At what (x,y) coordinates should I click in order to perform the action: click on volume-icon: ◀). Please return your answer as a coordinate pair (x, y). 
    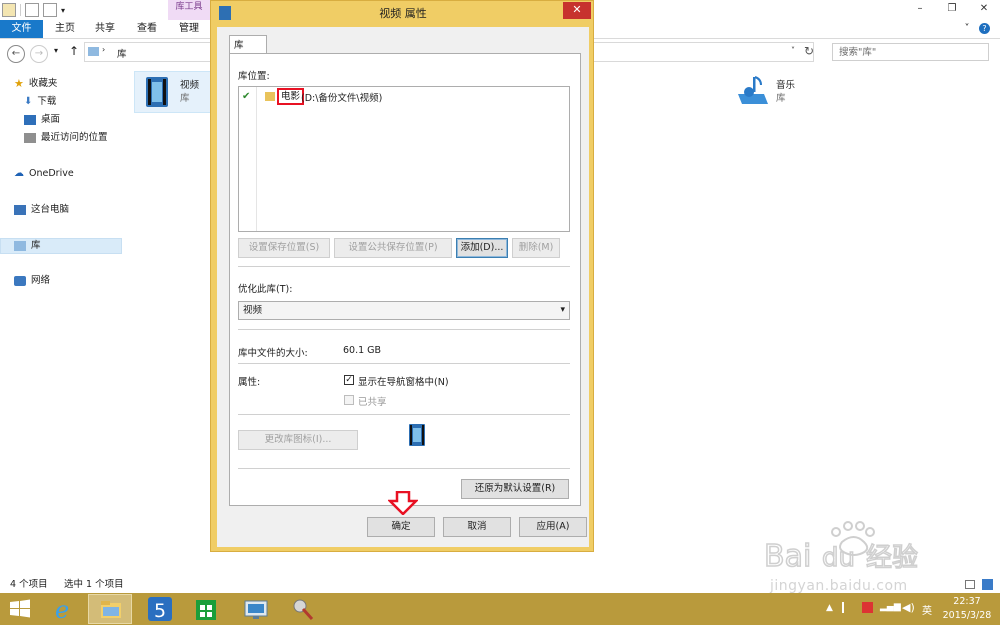
    Looking at the image, I should click on (908, 607).